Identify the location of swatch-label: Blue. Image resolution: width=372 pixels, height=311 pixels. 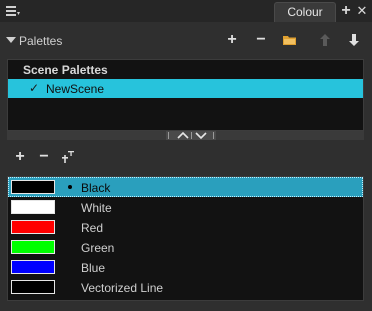
(93, 268).